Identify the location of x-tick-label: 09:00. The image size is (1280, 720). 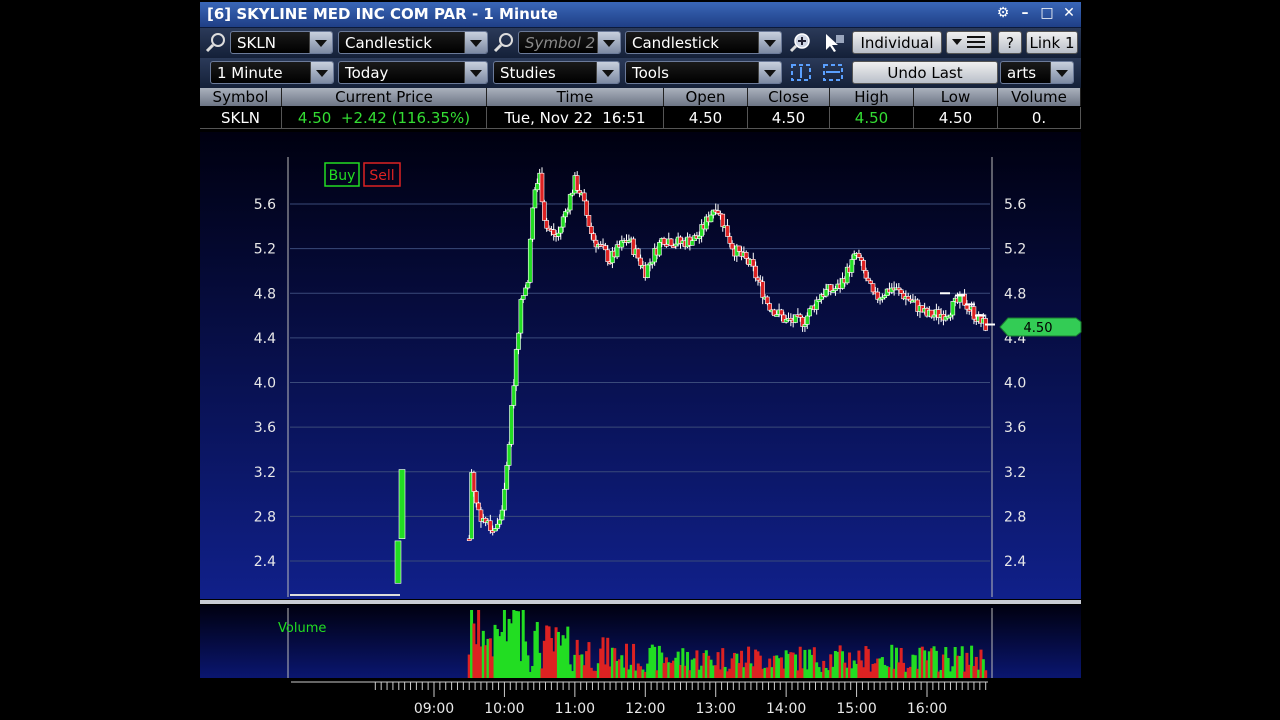
(434, 709).